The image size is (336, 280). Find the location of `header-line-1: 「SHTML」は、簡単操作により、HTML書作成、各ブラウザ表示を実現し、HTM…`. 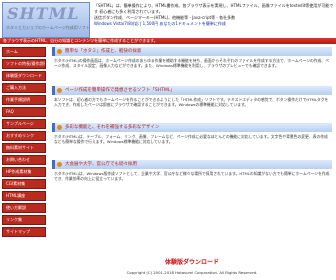

header-line-1: 「SHTML」は、簡単操作により、HTML書作成、各ブラウザ表示を実現し、HTM… is located at coordinates (214, 8).